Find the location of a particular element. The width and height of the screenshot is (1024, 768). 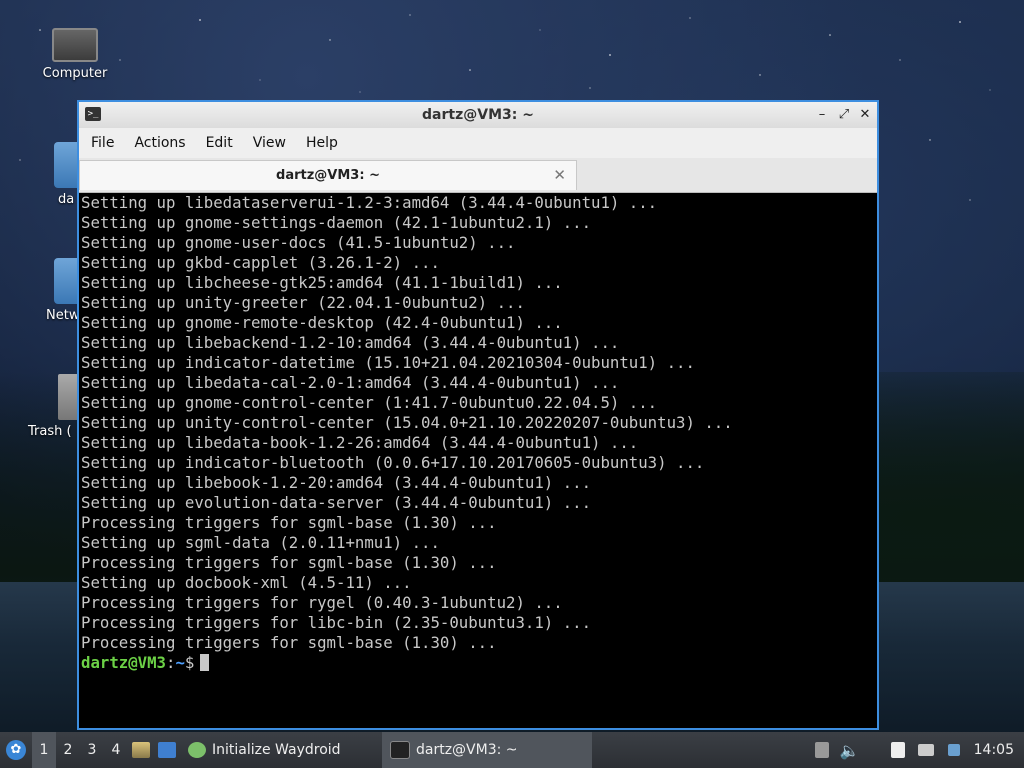

start-menu-button: ✿ is located at coordinates (16, 750).